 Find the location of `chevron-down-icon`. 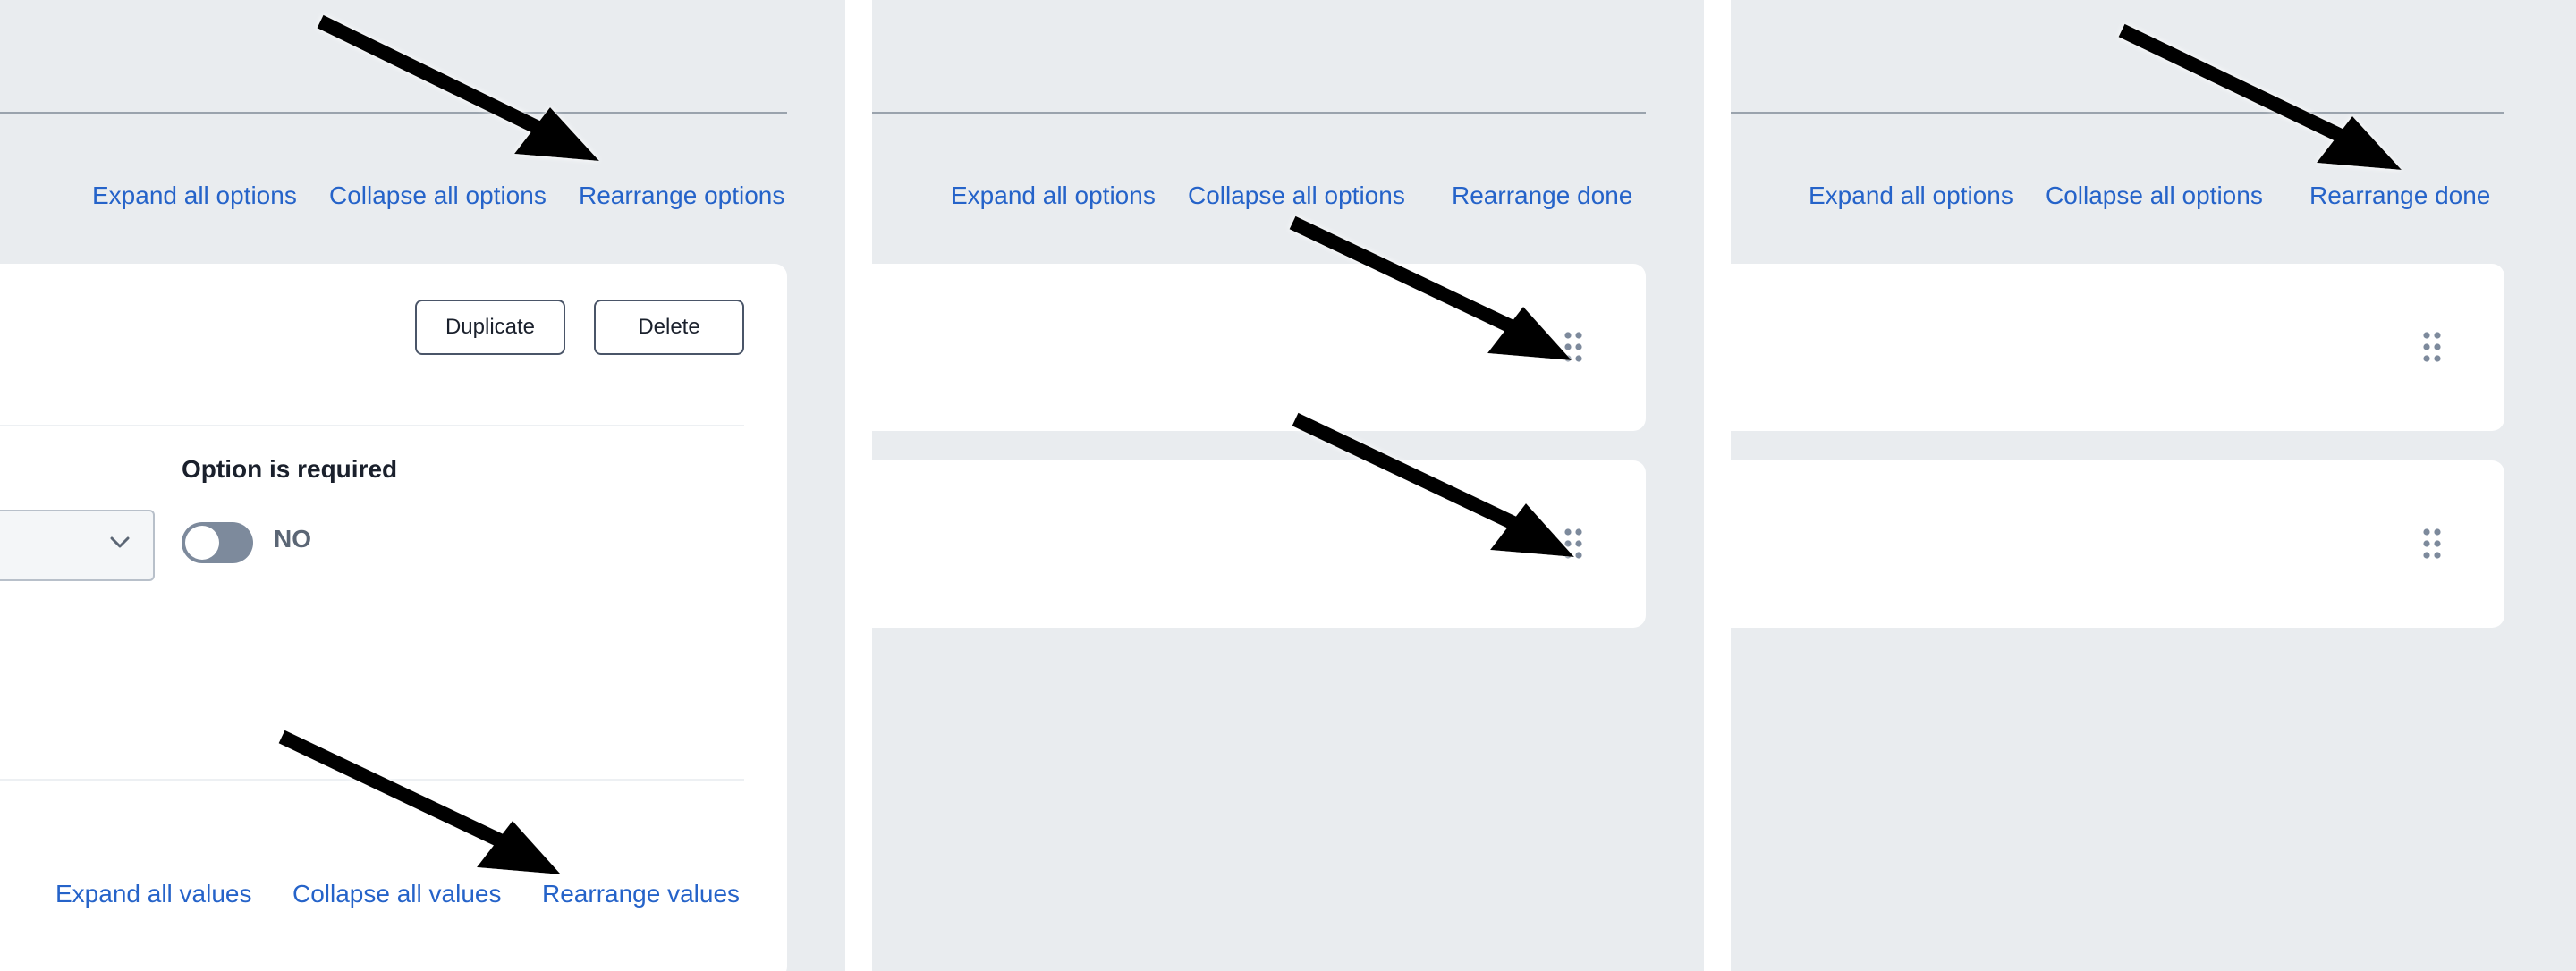

chevron-down-icon is located at coordinates (120, 544).